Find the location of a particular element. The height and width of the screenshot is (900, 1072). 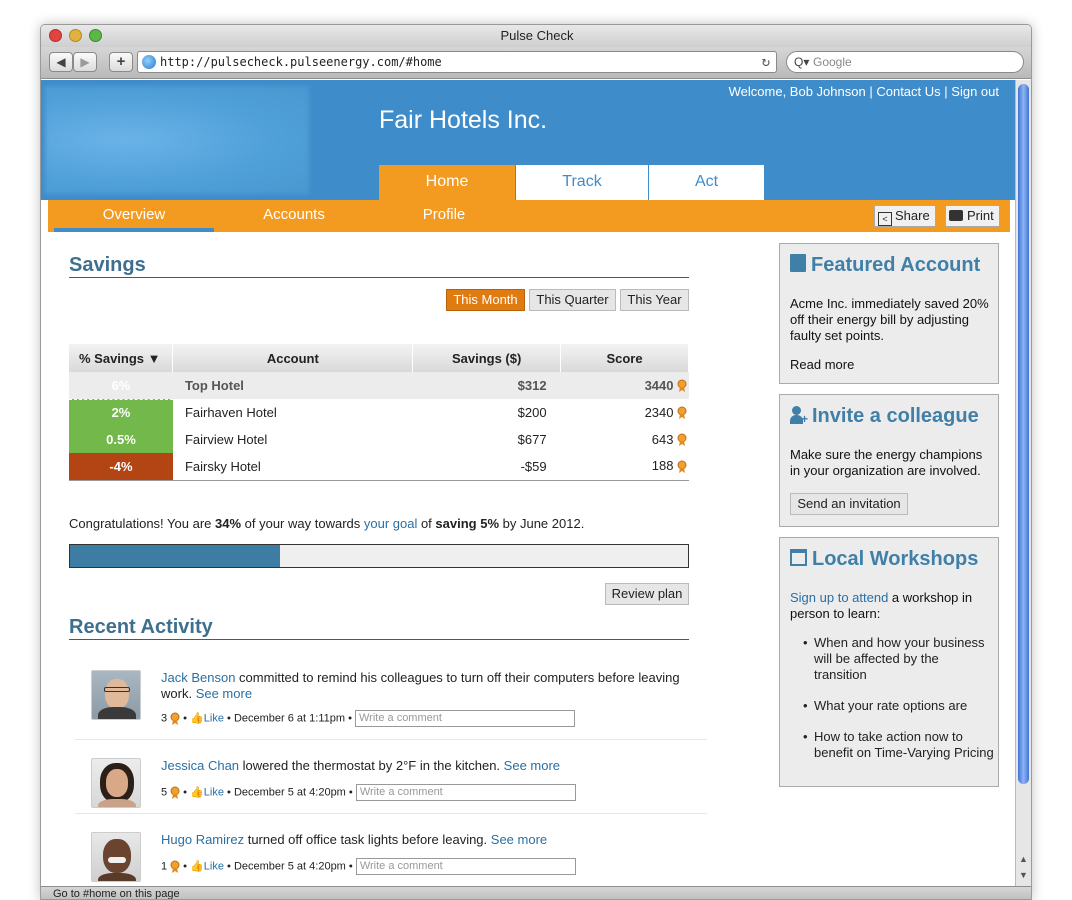

tab-home: Home is located at coordinates (447, 182).